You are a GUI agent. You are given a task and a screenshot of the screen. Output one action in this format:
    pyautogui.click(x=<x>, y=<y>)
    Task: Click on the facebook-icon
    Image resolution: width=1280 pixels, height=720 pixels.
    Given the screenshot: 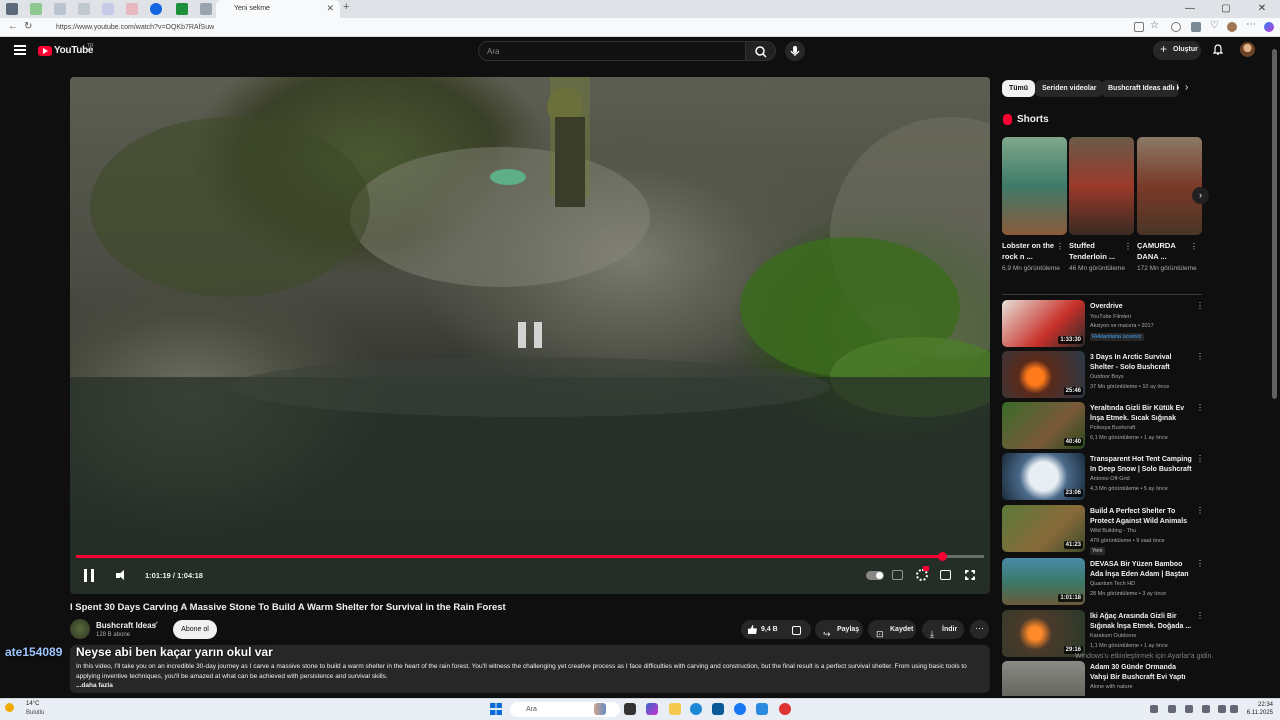 What is the action you would take?
    pyautogui.click(x=740, y=709)
    